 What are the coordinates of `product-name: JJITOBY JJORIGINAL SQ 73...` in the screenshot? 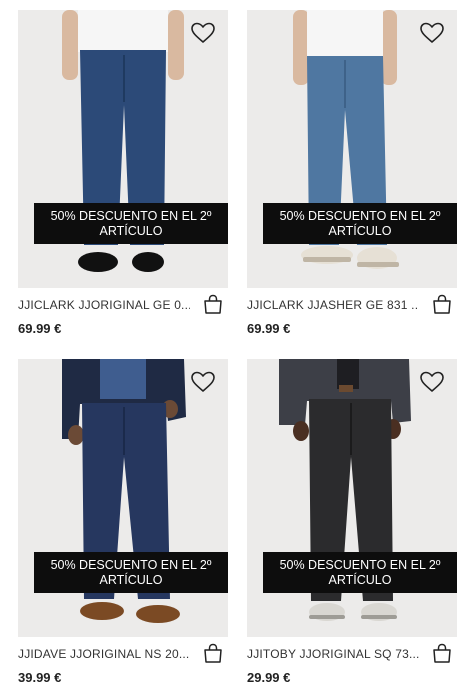 It's located at (333, 654).